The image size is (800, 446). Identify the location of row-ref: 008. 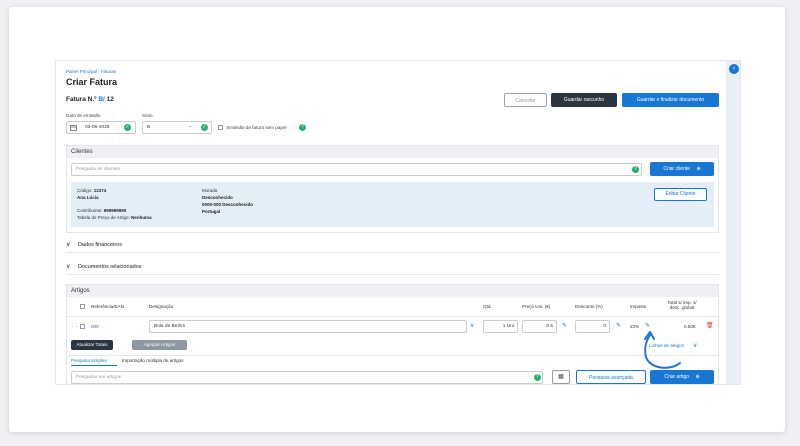
(95, 326).